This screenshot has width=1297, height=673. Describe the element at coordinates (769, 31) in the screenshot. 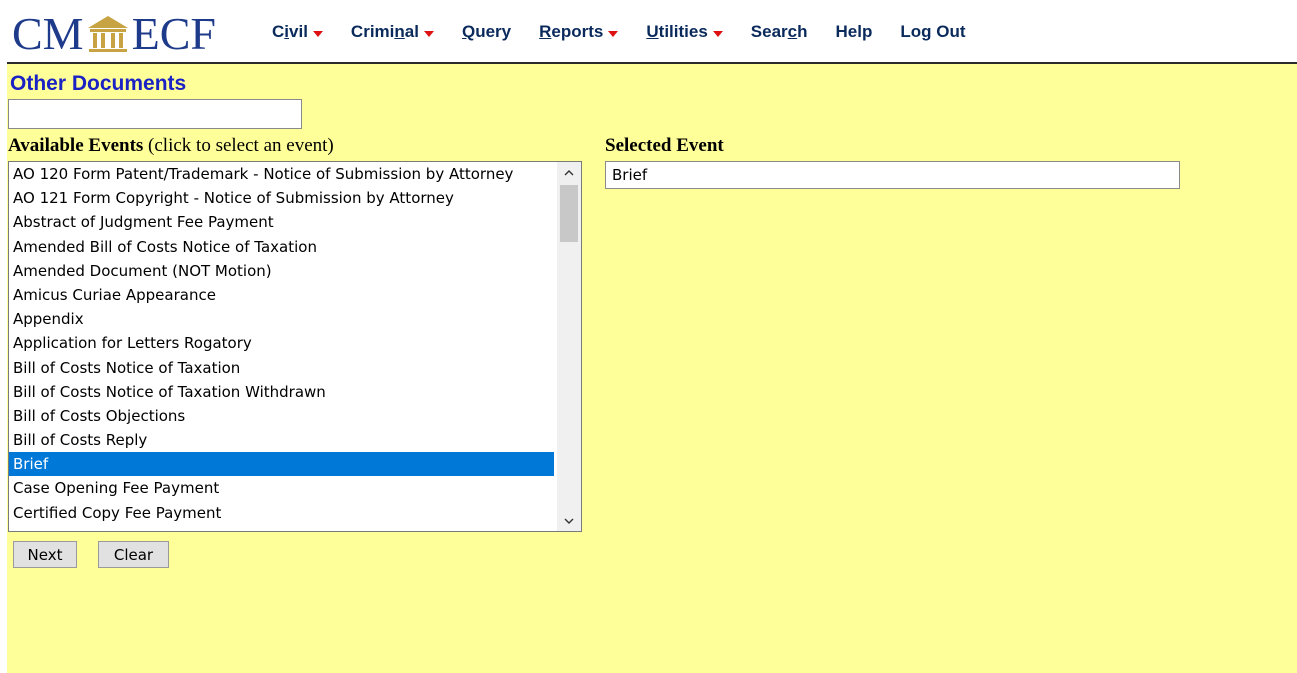

I see `nav-search-pre: Sear` at that location.